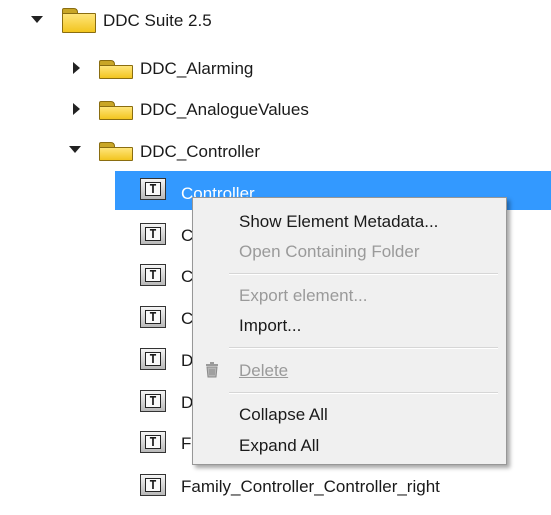 This screenshot has width=551, height=515. What do you see at coordinates (263, 371) in the screenshot?
I see `menu-item-delete: Delete` at bounding box center [263, 371].